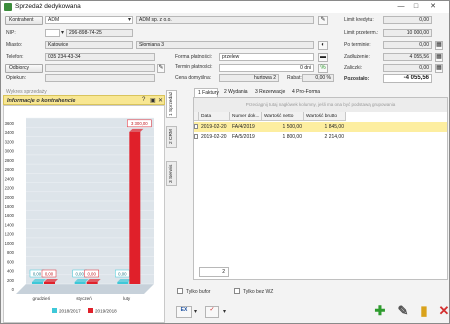 This screenshot has height=324, width=450. What do you see at coordinates (323, 20) in the screenshot?
I see `edit-pencil-icon: ✎` at bounding box center [323, 20].